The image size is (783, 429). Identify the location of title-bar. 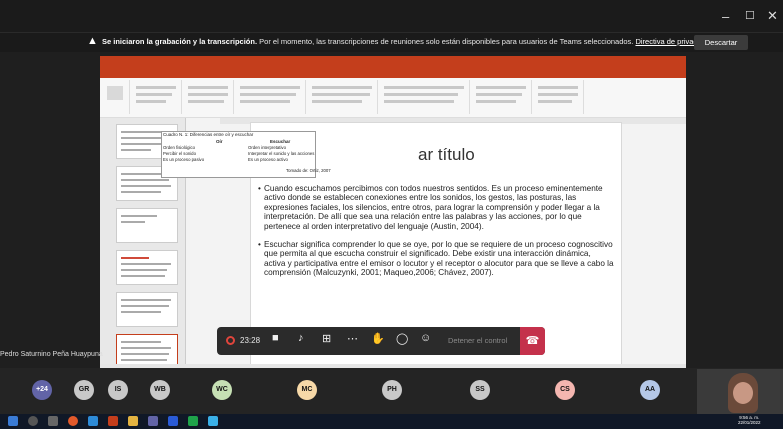
(391, 16).